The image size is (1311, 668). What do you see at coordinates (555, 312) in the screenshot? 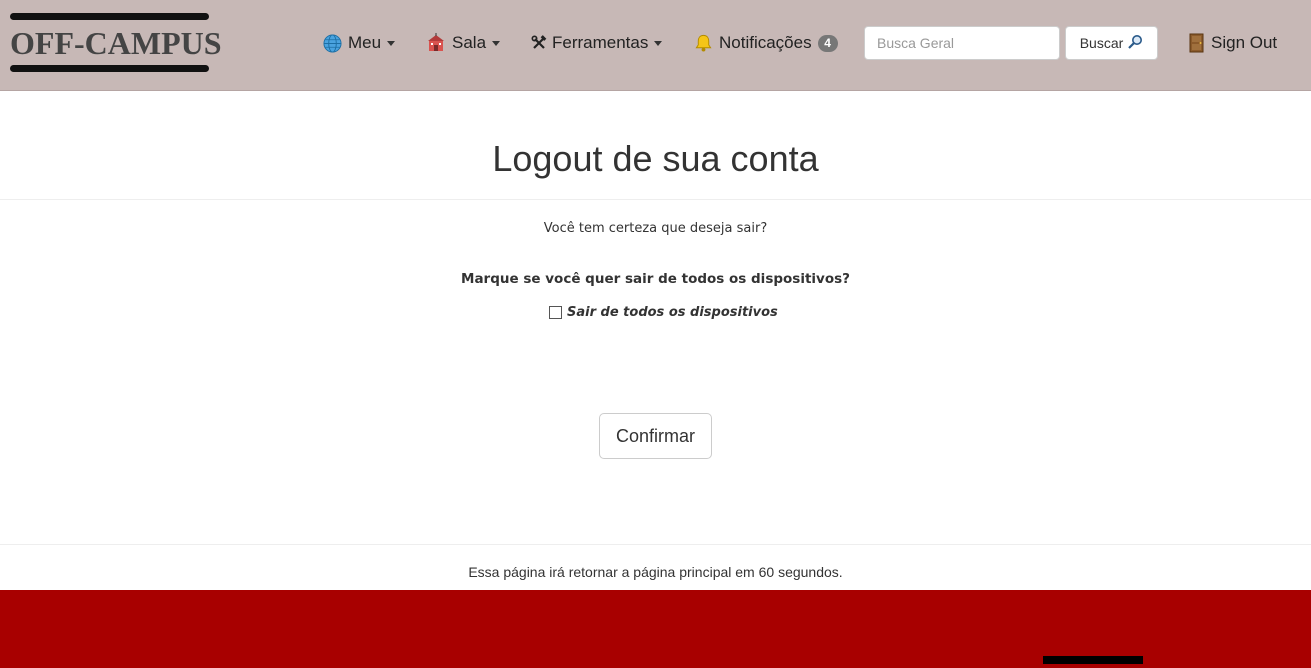
I see `all-devices-checkbox` at bounding box center [555, 312].